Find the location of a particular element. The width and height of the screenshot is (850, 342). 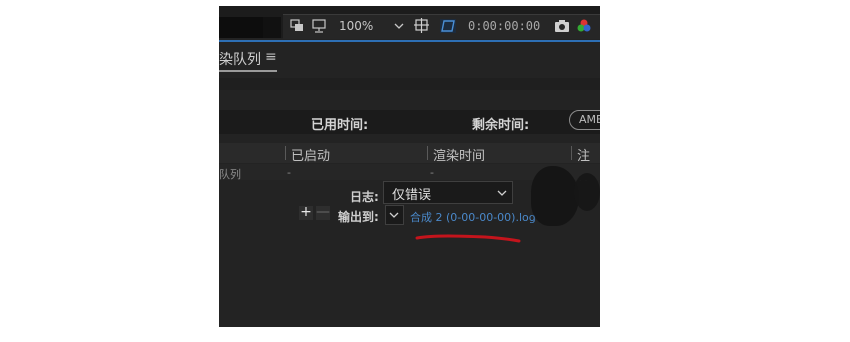

tab-render-queue: 染队列 is located at coordinates (240, 59).